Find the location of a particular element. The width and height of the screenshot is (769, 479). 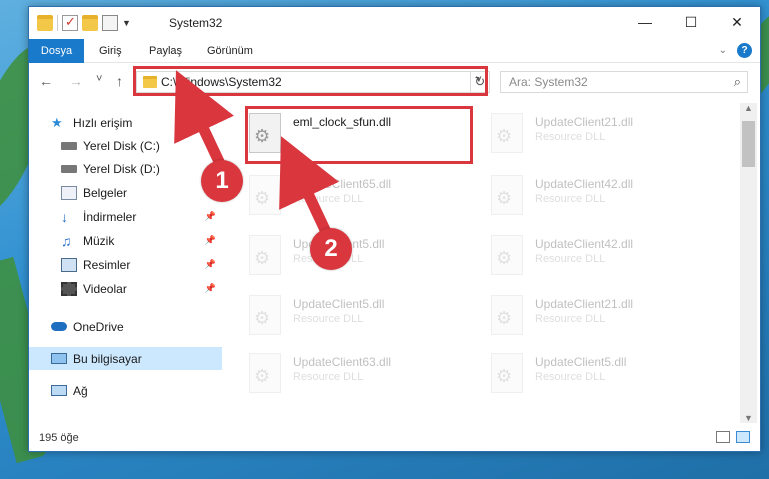

download-icon: ↓ is located at coordinates (64, 216).